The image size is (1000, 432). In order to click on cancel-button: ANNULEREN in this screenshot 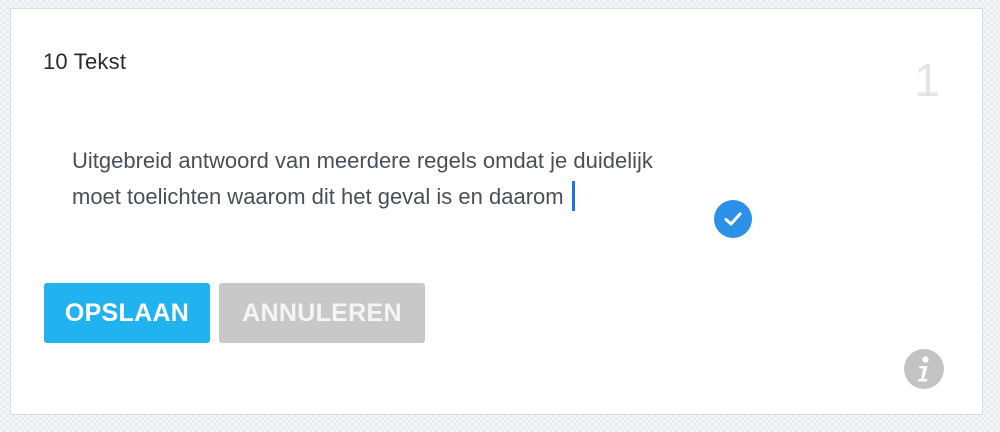, I will do `click(322, 313)`.